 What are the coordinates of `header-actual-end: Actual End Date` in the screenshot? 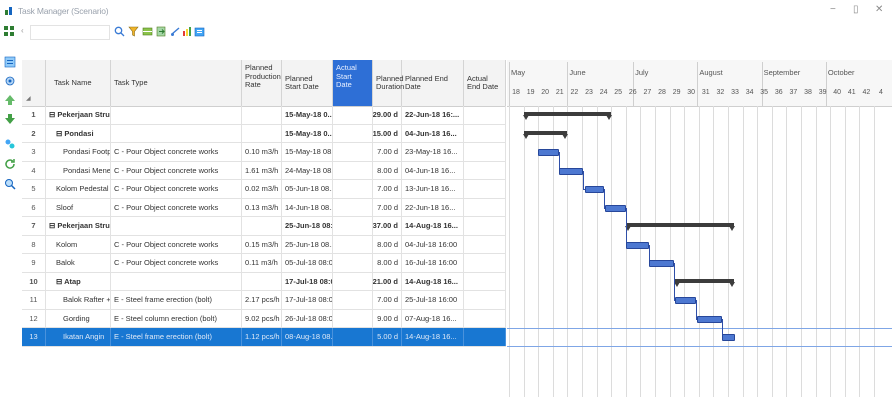 It's located at (485, 83).